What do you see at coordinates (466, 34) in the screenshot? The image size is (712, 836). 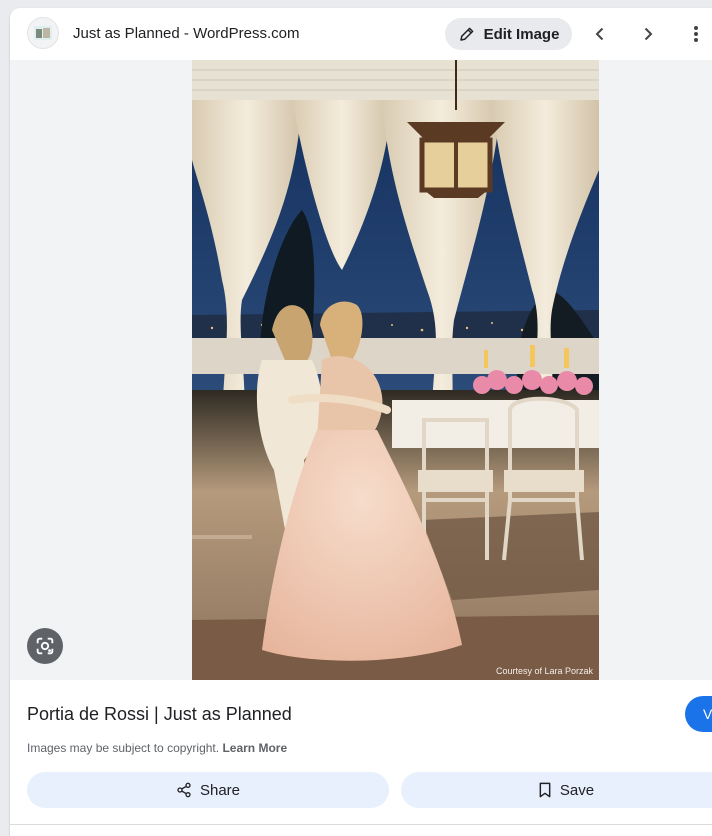 I see `pencil-icon` at bounding box center [466, 34].